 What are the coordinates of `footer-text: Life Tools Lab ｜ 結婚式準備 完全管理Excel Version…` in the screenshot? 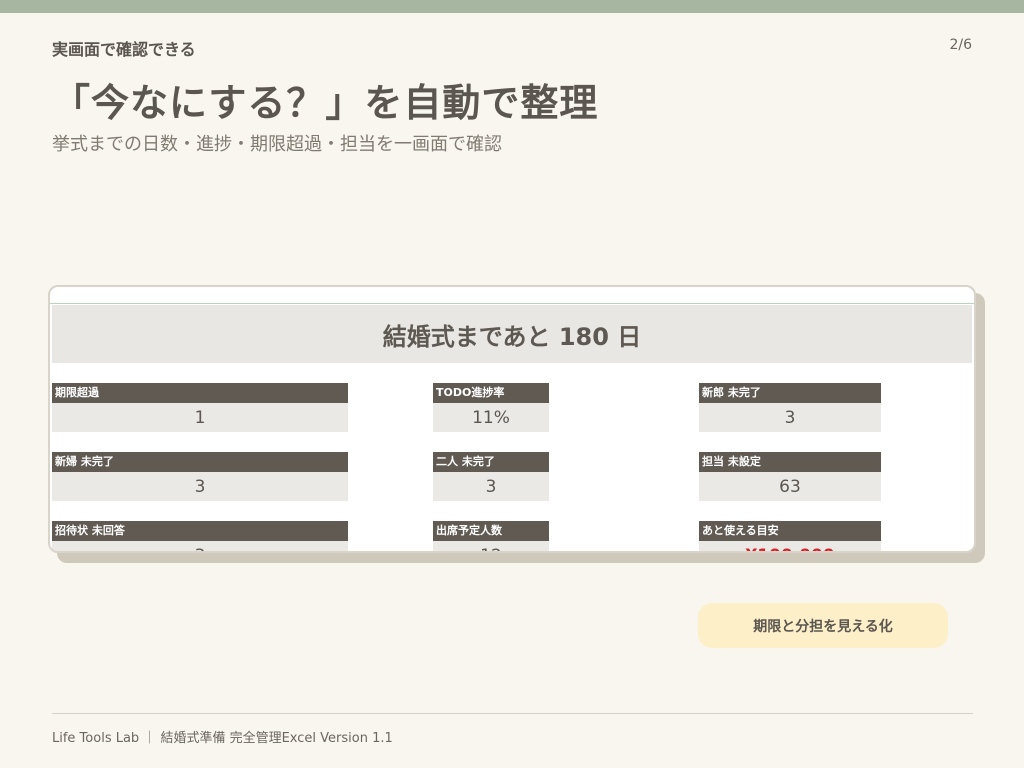 It's located at (222, 738).